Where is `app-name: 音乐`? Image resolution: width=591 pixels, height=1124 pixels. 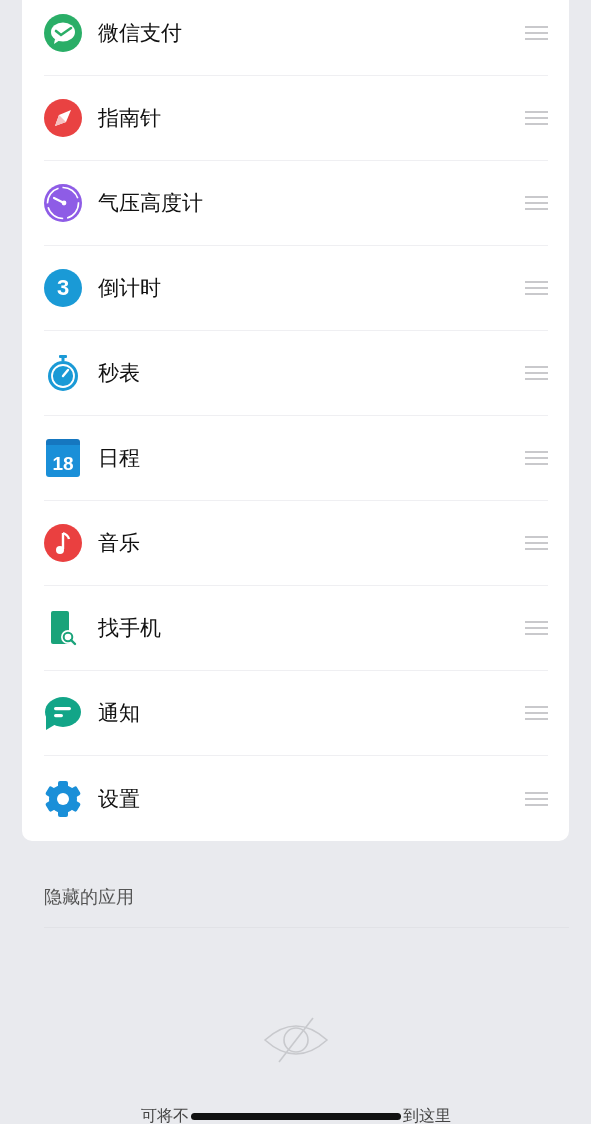
app-name: 音乐 is located at coordinates (119, 543).